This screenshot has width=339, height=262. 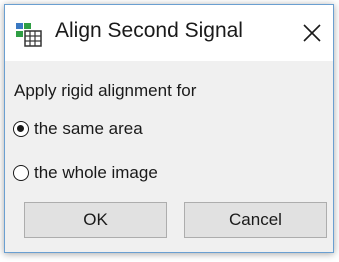 I want to click on radio-selected-icon, so click(x=21, y=129).